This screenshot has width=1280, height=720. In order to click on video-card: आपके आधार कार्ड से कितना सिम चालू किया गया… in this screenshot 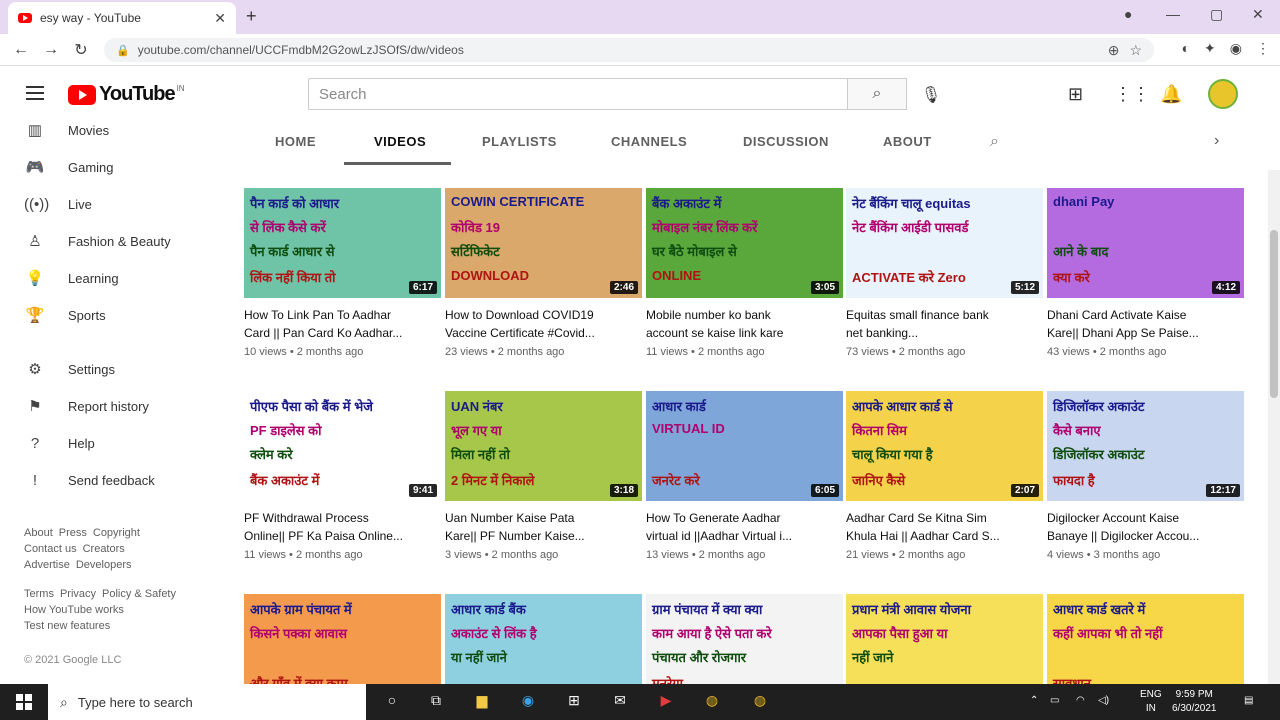, I will do `click(944, 476)`.